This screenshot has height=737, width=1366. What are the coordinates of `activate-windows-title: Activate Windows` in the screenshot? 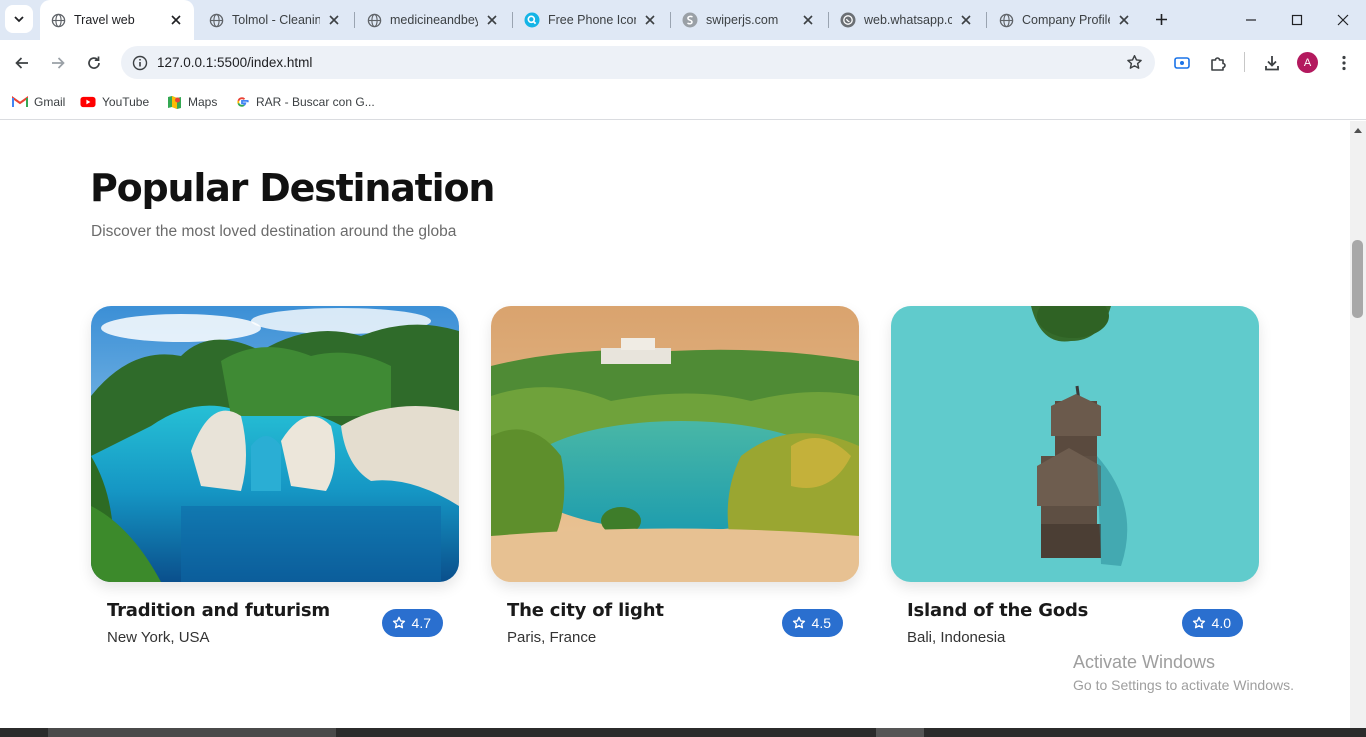 It's located at (1144, 662).